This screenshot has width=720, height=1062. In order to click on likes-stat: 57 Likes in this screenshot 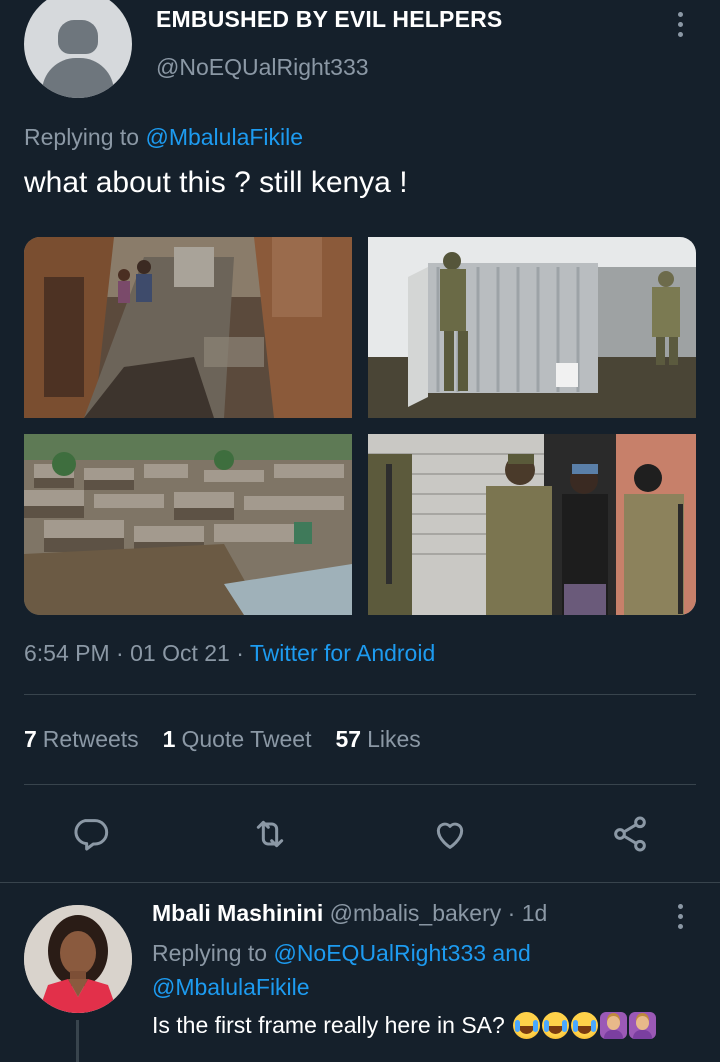, I will do `click(377, 739)`.